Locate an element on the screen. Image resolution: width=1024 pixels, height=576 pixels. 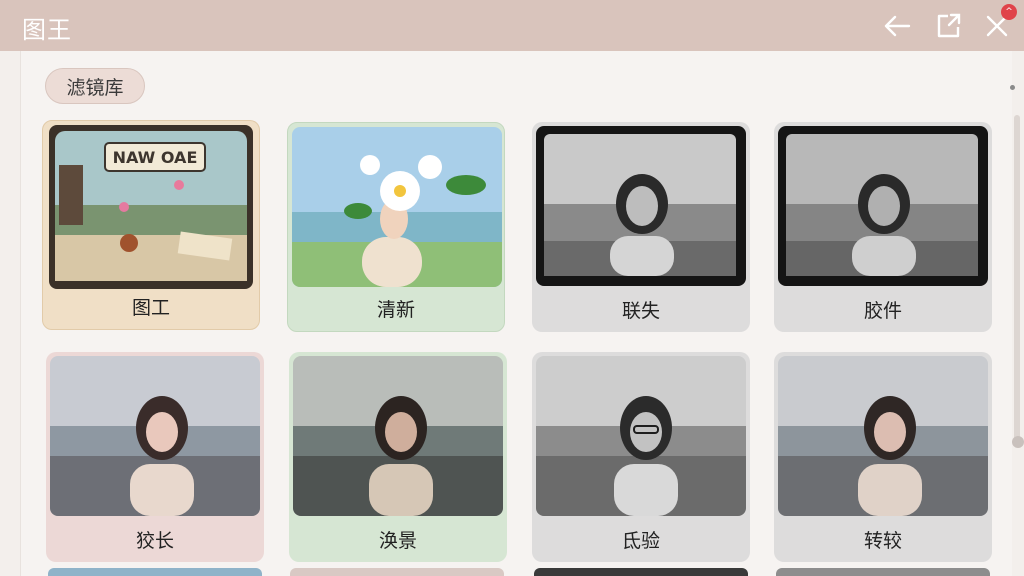
filter-library-chip: 滤镜库 is located at coordinates (95, 86).